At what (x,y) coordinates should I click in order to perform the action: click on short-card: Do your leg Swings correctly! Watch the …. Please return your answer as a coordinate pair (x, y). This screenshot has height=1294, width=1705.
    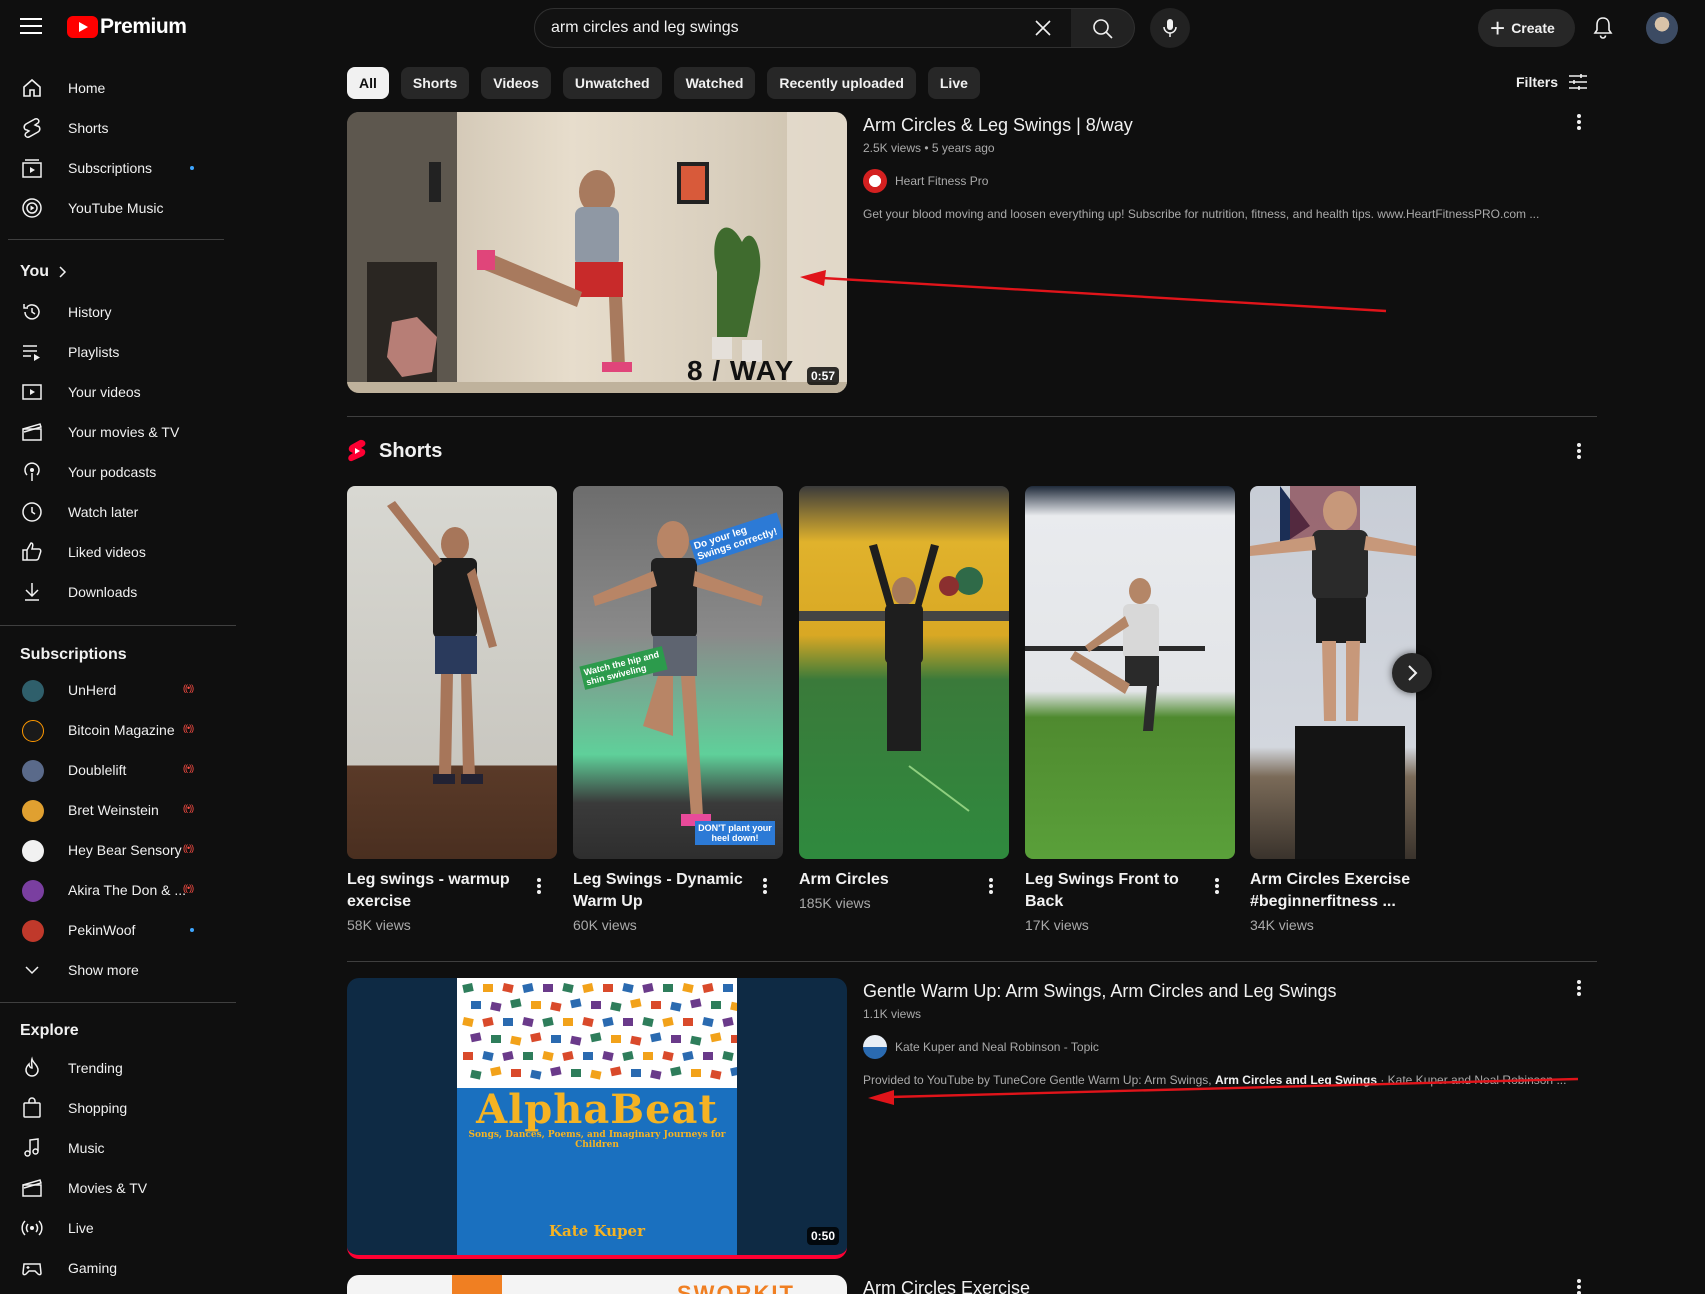
    Looking at the image, I should click on (678, 709).